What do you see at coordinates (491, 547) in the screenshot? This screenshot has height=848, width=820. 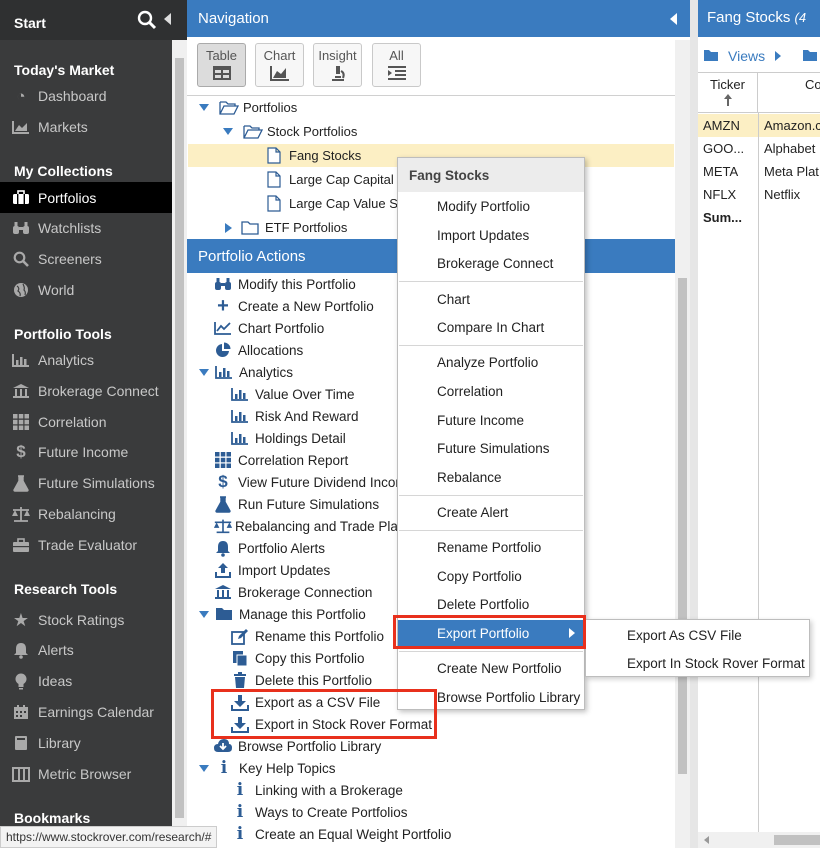 I see `menu-item-rename-portfolio: Rename Portfolio` at bounding box center [491, 547].